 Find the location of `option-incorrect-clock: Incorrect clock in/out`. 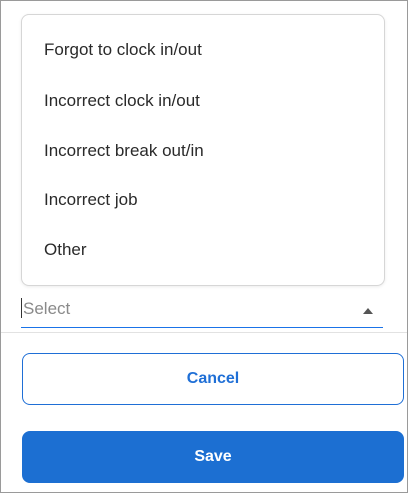

option-incorrect-clock: Incorrect clock in/out is located at coordinates (122, 101).